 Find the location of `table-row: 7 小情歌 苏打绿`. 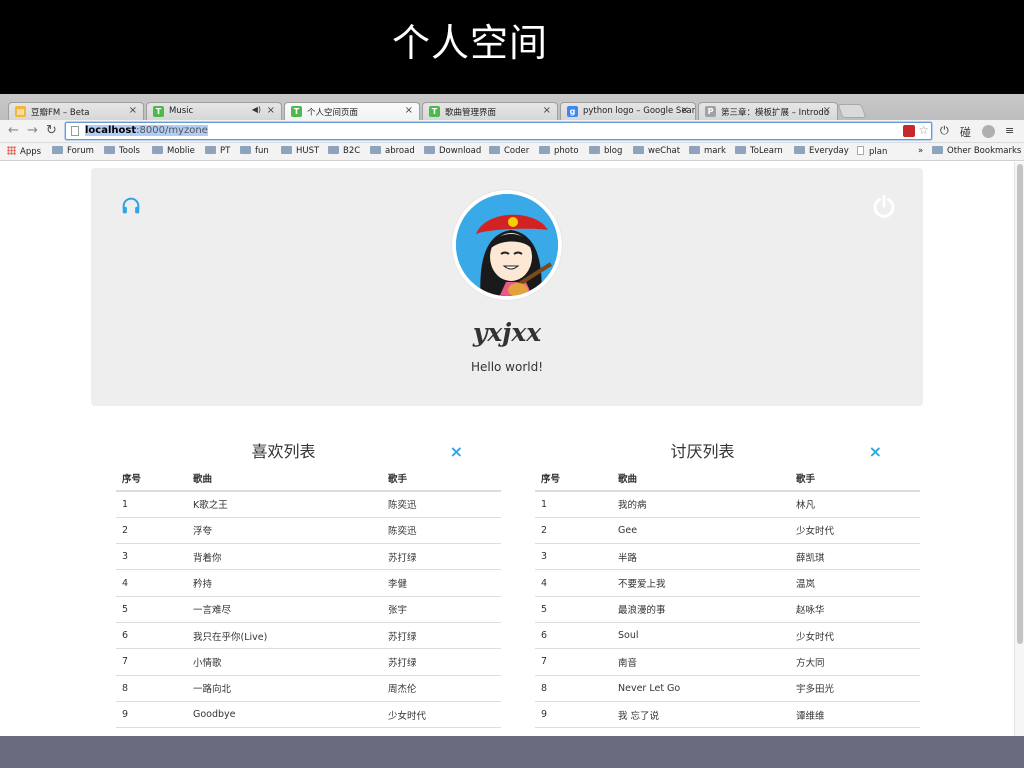

table-row: 7 小情歌 苏打绿 is located at coordinates (308, 662).